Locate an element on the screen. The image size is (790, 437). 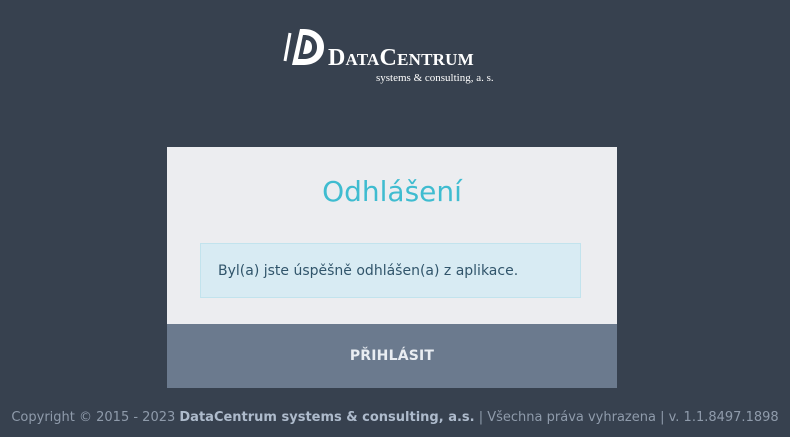
logo-company-name: DATACENTRUM is located at coordinates (401, 58).